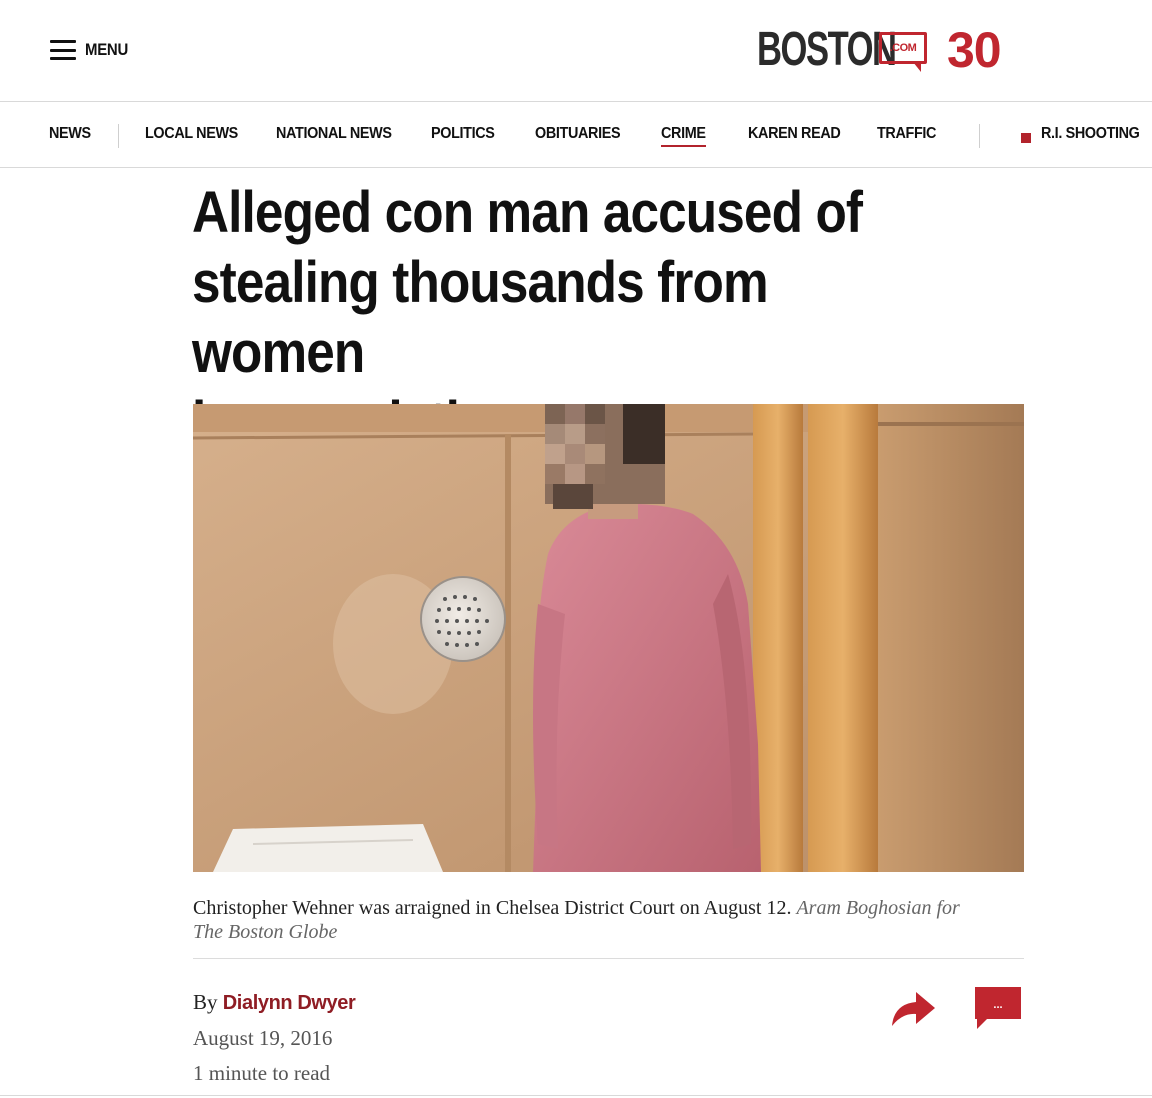 The height and width of the screenshot is (1098, 1152). I want to click on nav-item-news: NEWS, so click(70, 134).